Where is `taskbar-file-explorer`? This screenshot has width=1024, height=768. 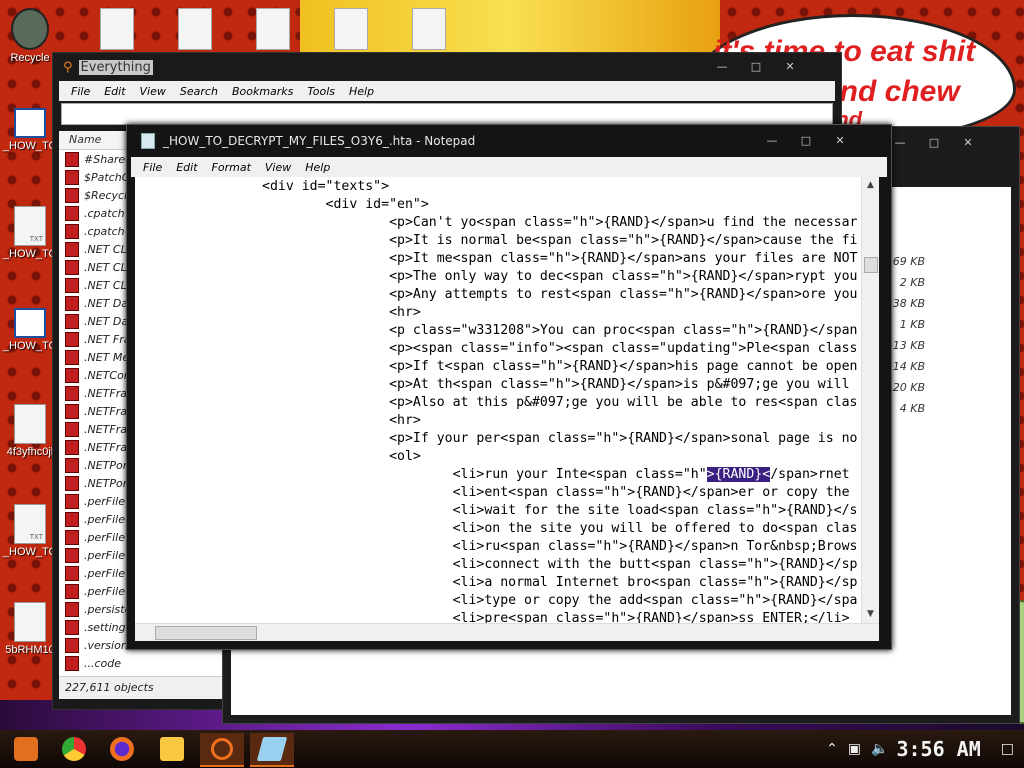
taskbar-file-explorer is located at coordinates (172, 749).